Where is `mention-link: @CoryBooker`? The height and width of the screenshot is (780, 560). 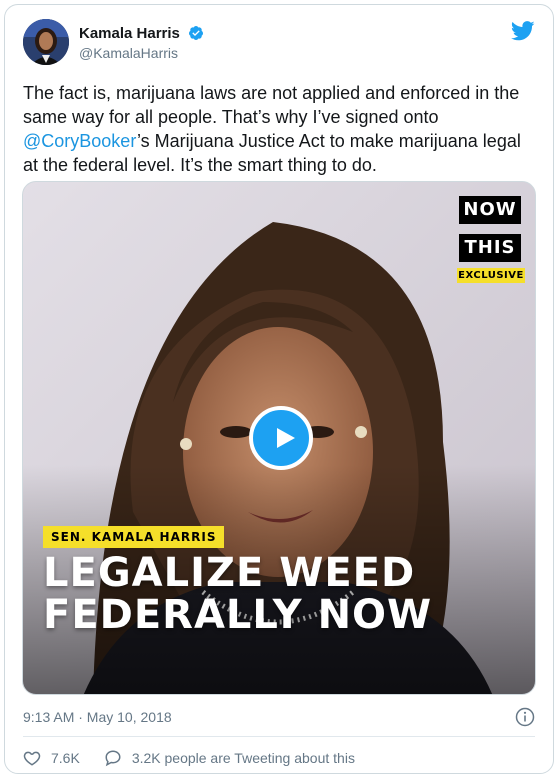
mention-link: @CoryBooker is located at coordinates (80, 141).